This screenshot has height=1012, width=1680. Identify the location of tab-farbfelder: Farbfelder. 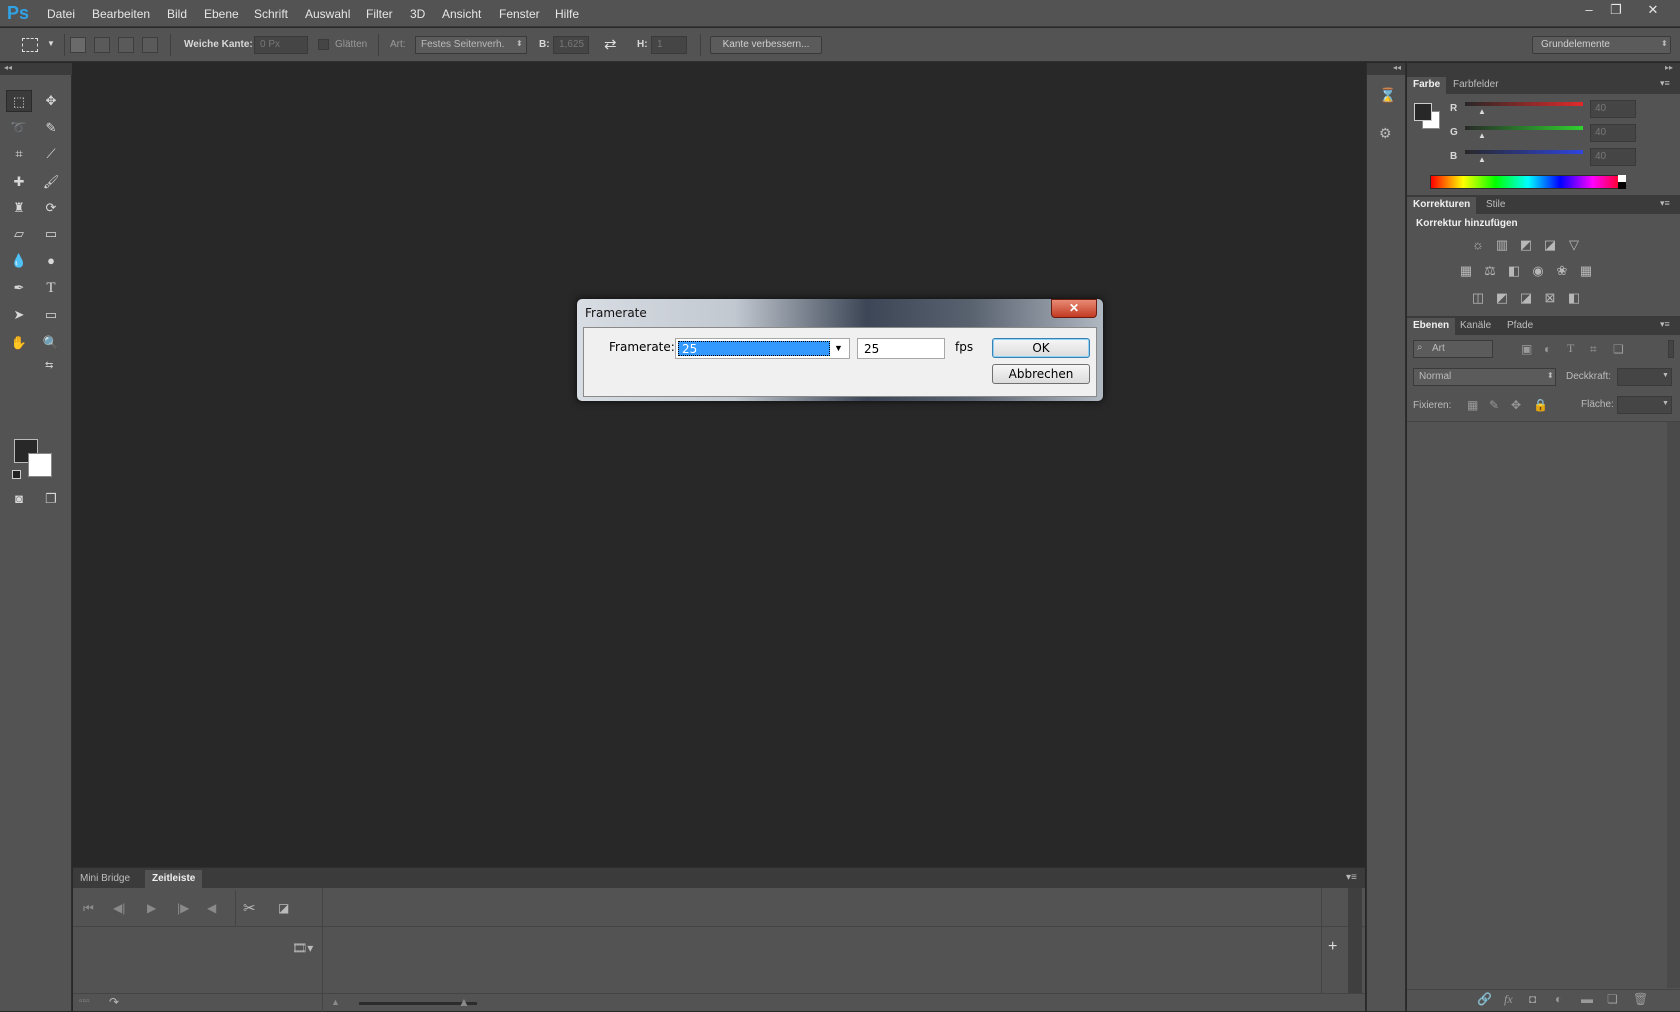
(1476, 85).